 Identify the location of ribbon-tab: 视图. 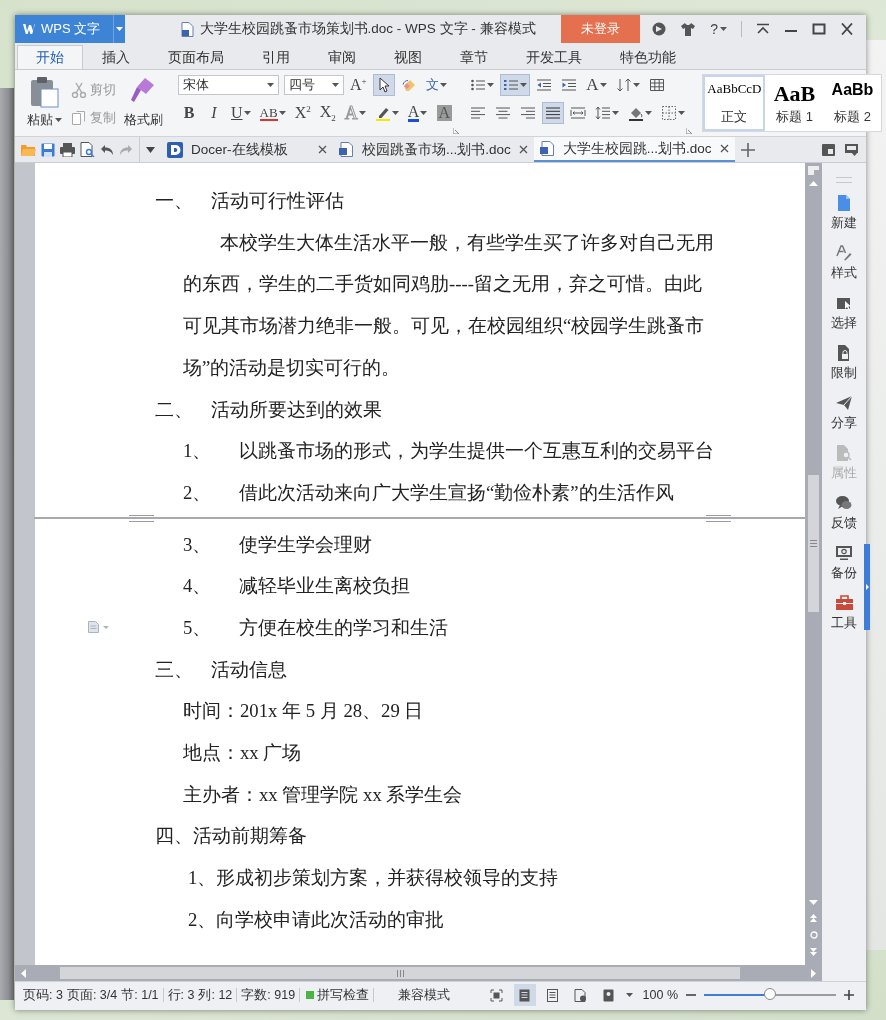
(408, 57).